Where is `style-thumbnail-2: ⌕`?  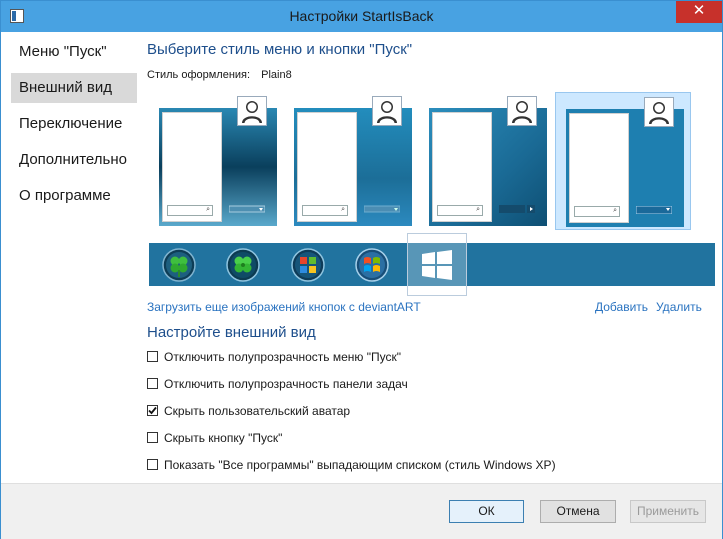 style-thumbnail-2: ⌕ is located at coordinates (352, 161).